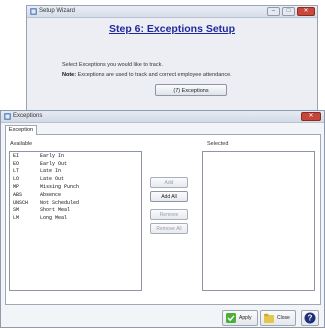 The height and width of the screenshot is (329, 325). Describe the element at coordinates (16, 187) in the screenshot. I see `exception-code: MP` at that location.